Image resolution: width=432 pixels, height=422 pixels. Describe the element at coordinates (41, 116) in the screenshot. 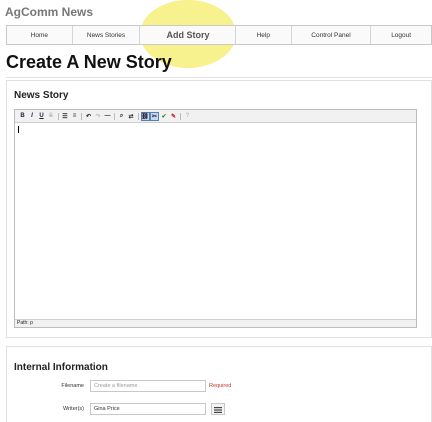

I see `underline-icon: U` at that location.